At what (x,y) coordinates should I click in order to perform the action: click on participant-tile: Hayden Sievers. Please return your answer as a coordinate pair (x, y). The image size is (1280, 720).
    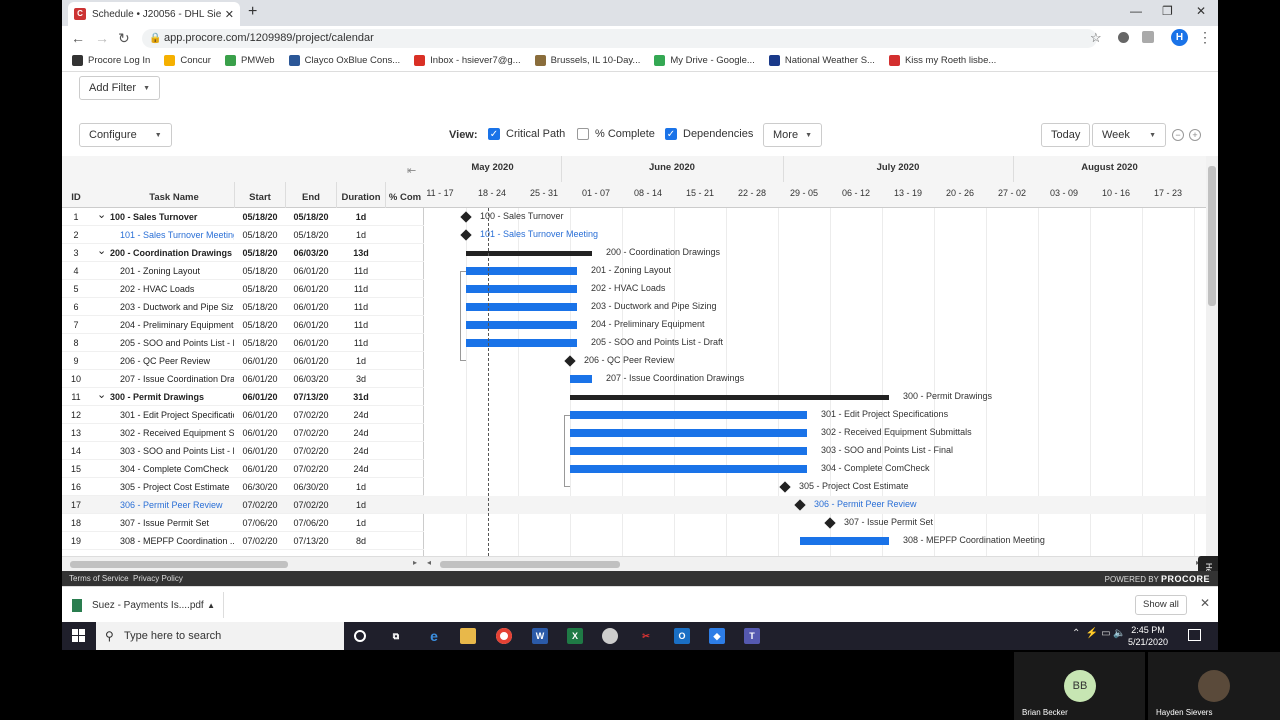
    Looking at the image, I should click on (1214, 686).